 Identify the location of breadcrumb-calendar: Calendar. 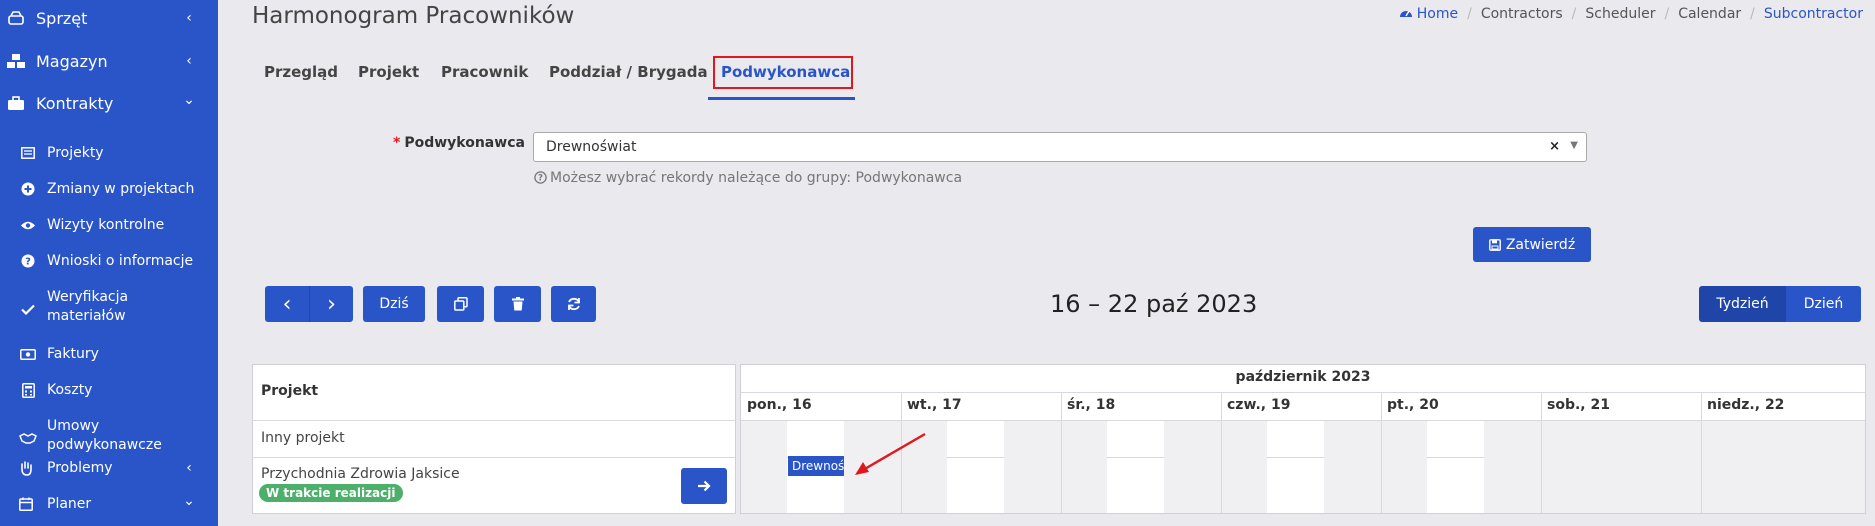
(1709, 14).